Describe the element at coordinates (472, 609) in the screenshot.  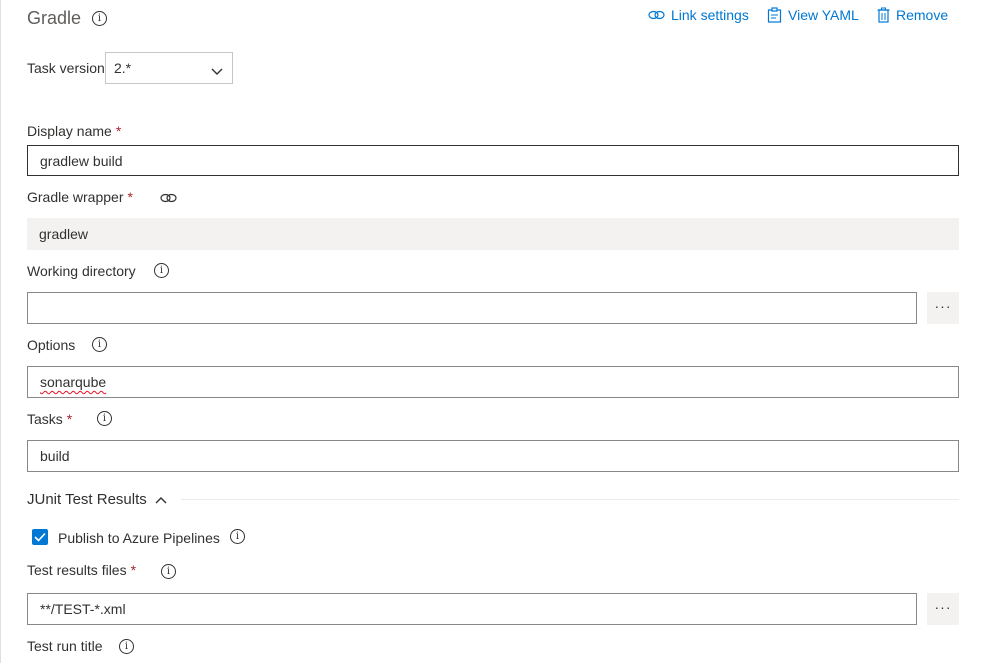
I see `test-results-files-input: **/TEST-*.xml` at that location.